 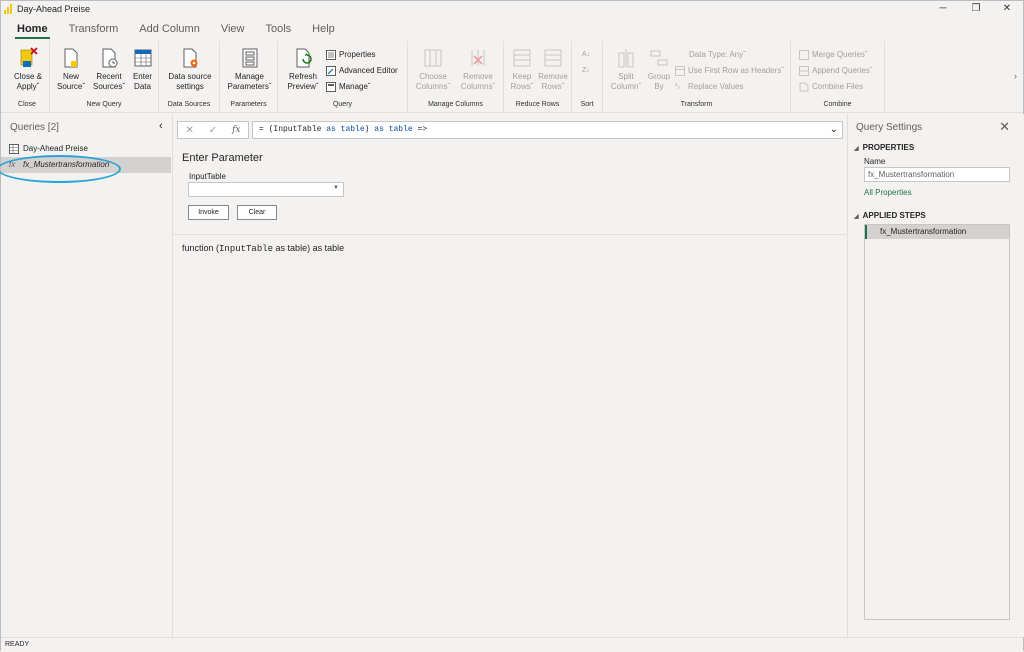 I want to click on remove-rows-button: Remove Rowsˇ, so click(x=553, y=69).